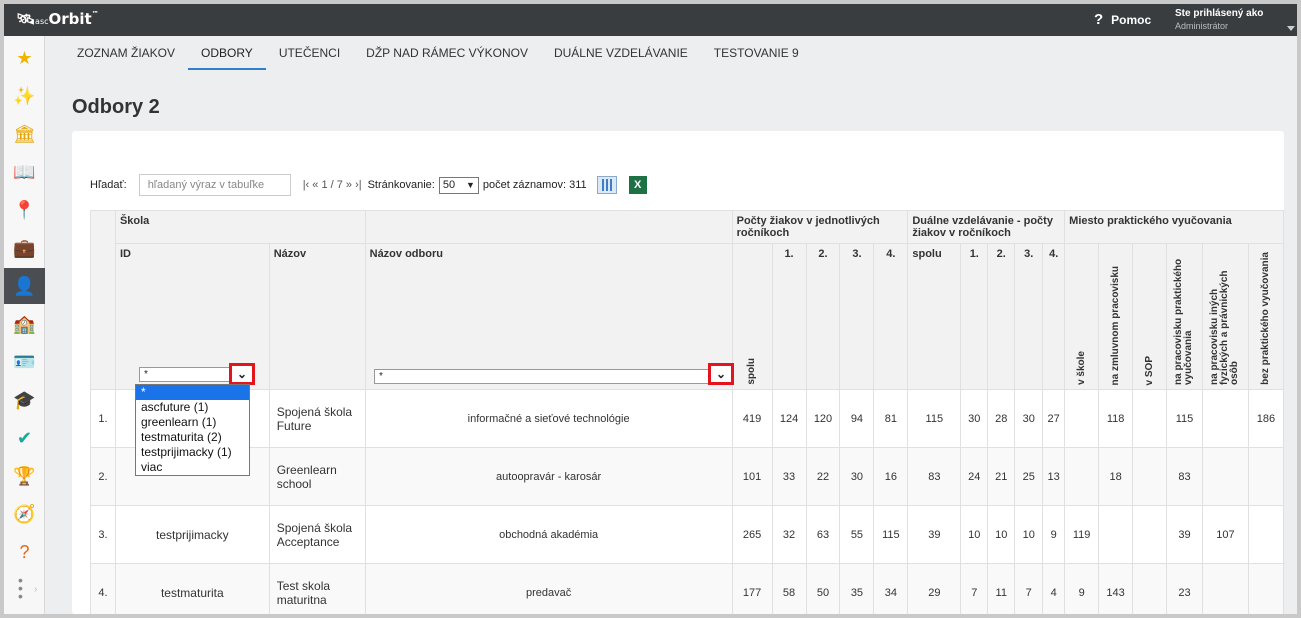  Describe the element at coordinates (1149, 476) in the screenshot. I see `cell-sop` at that location.